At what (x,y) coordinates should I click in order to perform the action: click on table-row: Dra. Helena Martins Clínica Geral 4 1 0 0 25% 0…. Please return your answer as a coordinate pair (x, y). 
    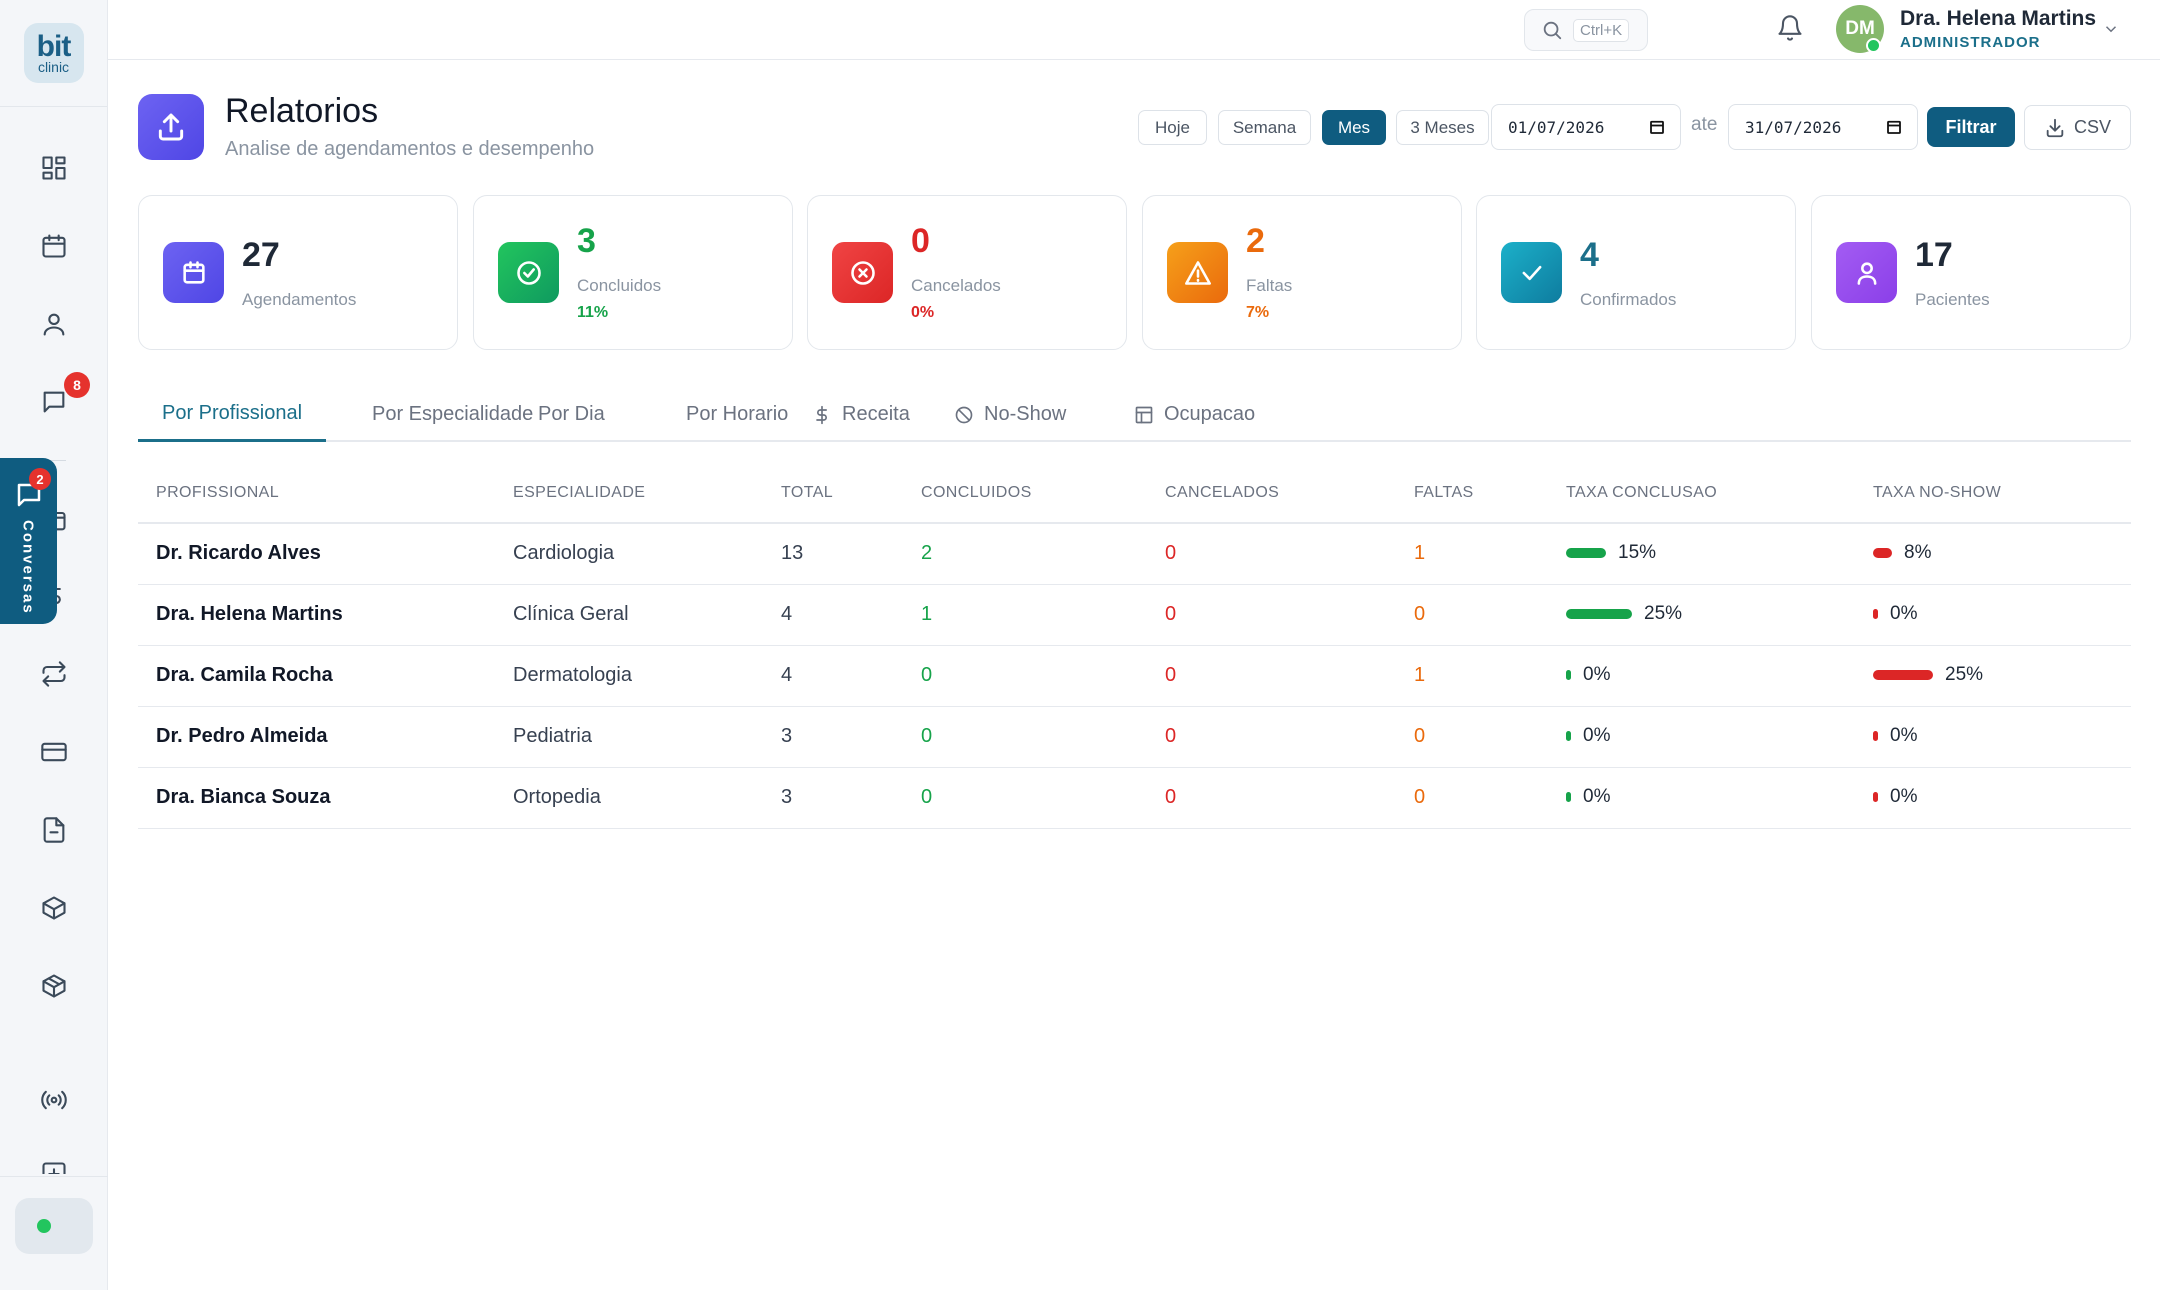
    Looking at the image, I should click on (1134, 615).